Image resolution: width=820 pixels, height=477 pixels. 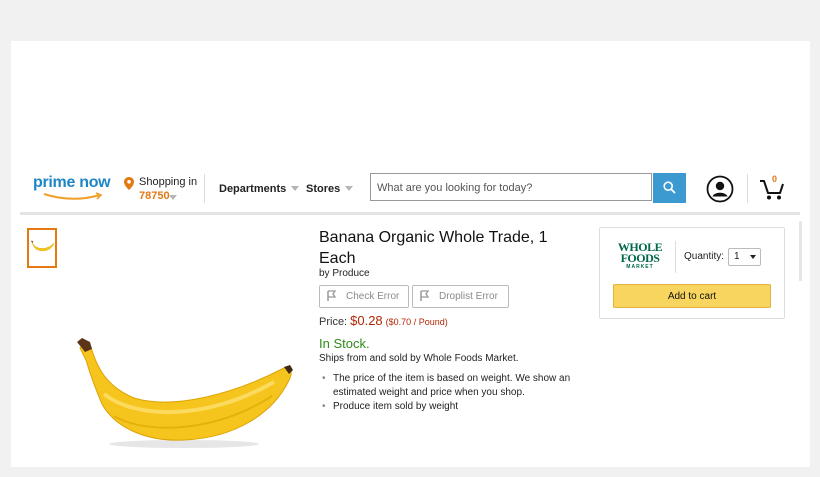 What do you see at coordinates (323, 189) in the screenshot?
I see `nav-stores-label: Stores` at bounding box center [323, 189].